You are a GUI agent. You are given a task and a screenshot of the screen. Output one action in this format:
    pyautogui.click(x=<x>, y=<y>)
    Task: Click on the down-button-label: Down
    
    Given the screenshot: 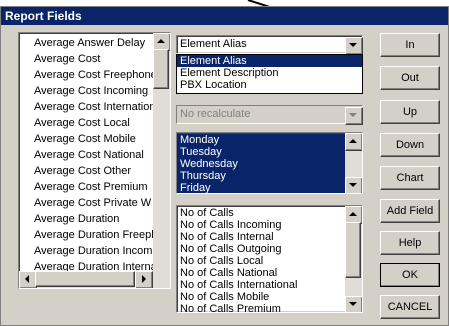 What is the action you would take?
    pyautogui.click(x=410, y=145)
    